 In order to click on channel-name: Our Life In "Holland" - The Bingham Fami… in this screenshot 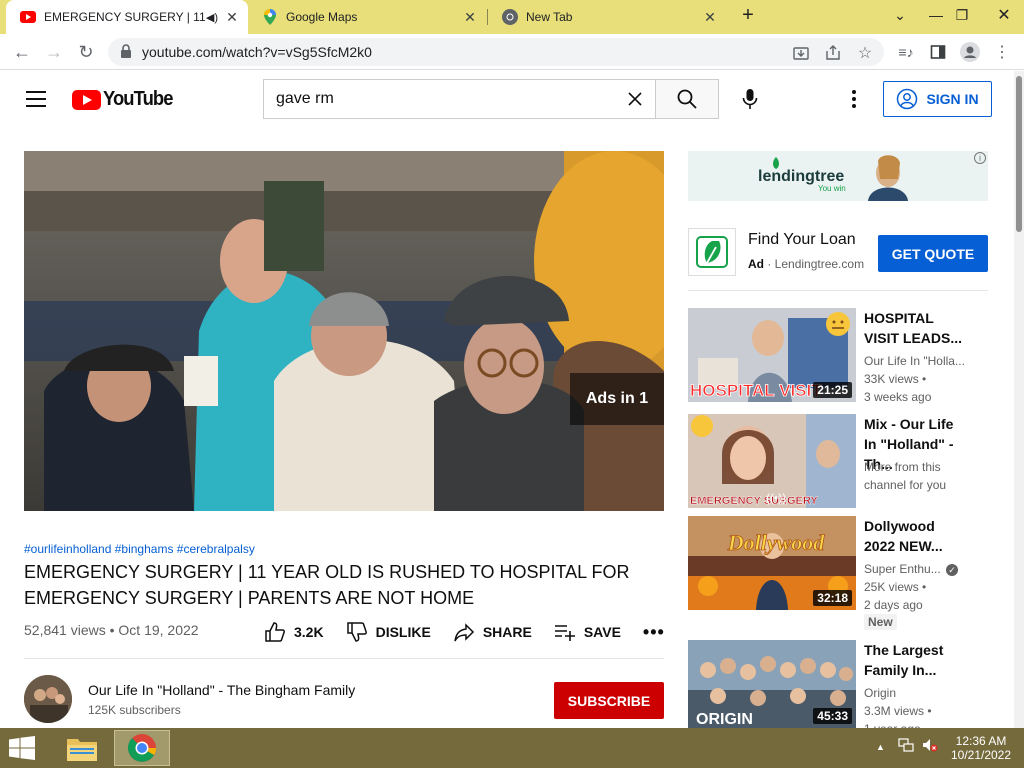, I will do `click(221, 690)`.